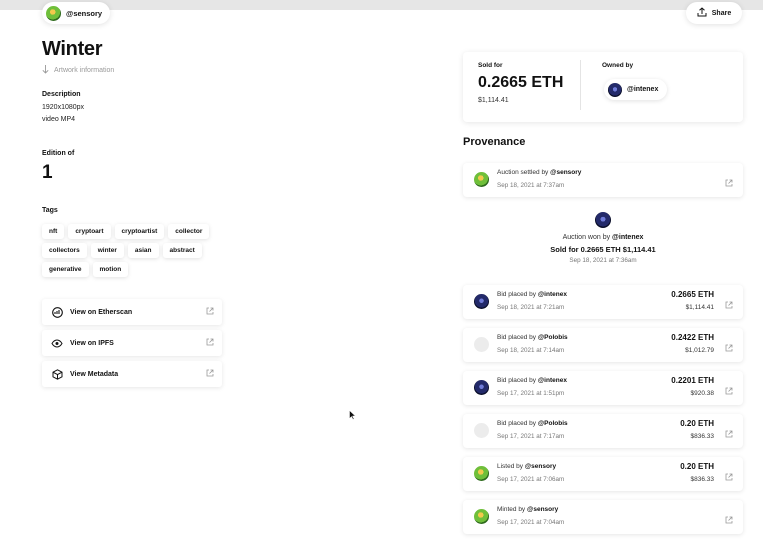 The height and width of the screenshot is (541, 763). What do you see at coordinates (53, 231) in the screenshot?
I see `tag-chip: nft` at bounding box center [53, 231].